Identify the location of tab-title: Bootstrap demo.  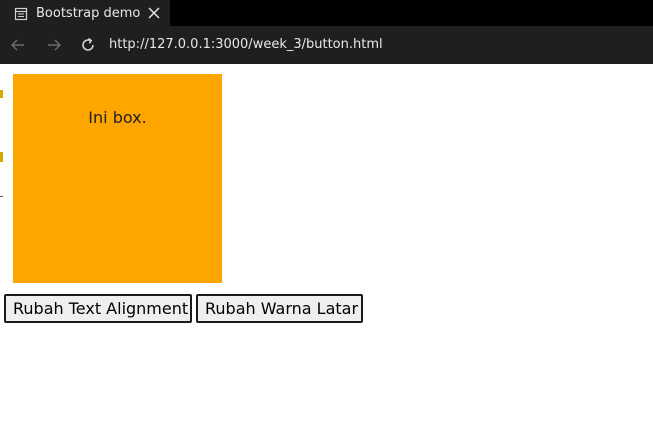
(88, 13).